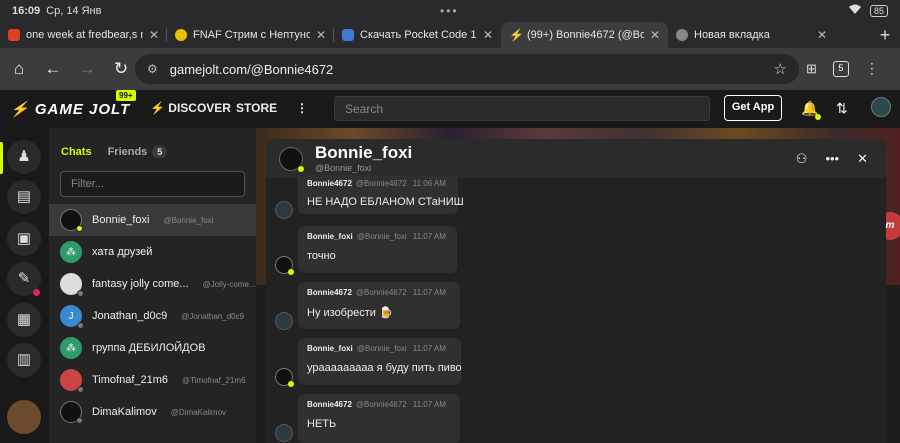 The height and width of the screenshot is (443, 900). Describe the element at coordinates (832, 159) in the screenshot. I see `chat-options-icon: •••` at that location.